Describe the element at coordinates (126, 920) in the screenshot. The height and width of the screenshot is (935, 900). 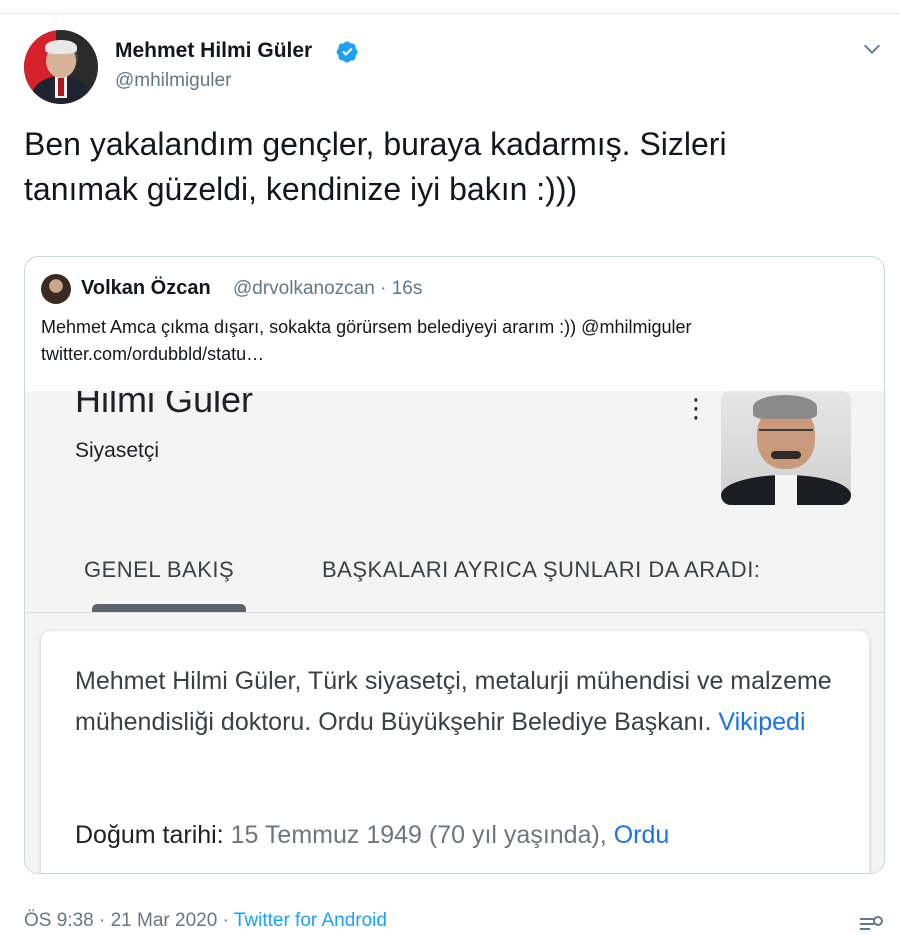
I see `tweet-timestamp: ÖS 9:38 · 21 Mar 2020 ·` at that location.